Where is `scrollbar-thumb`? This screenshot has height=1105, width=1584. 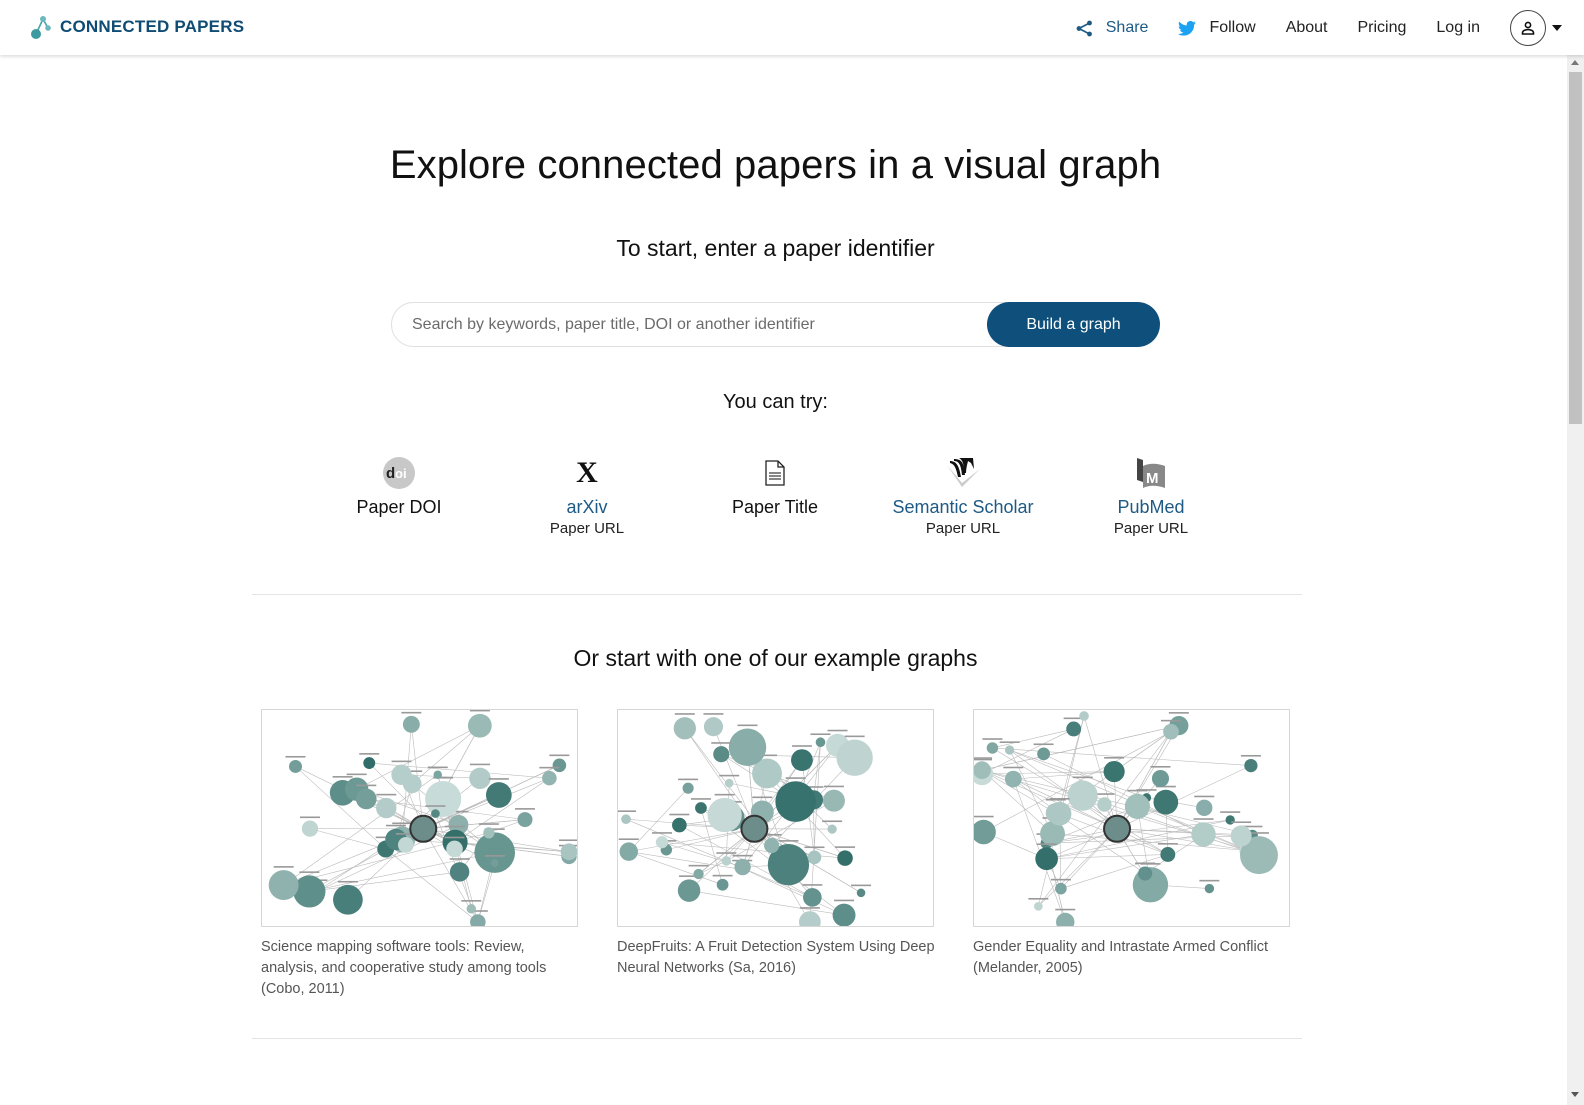 scrollbar-thumb is located at coordinates (1575, 248).